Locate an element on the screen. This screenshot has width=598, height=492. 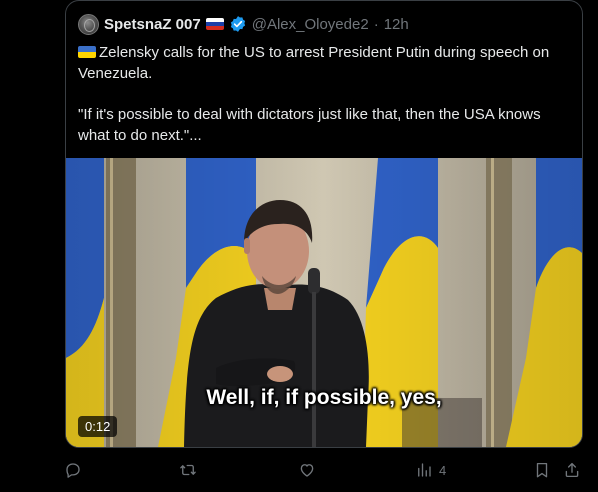
views-count: 4 is located at coordinates (443, 470).